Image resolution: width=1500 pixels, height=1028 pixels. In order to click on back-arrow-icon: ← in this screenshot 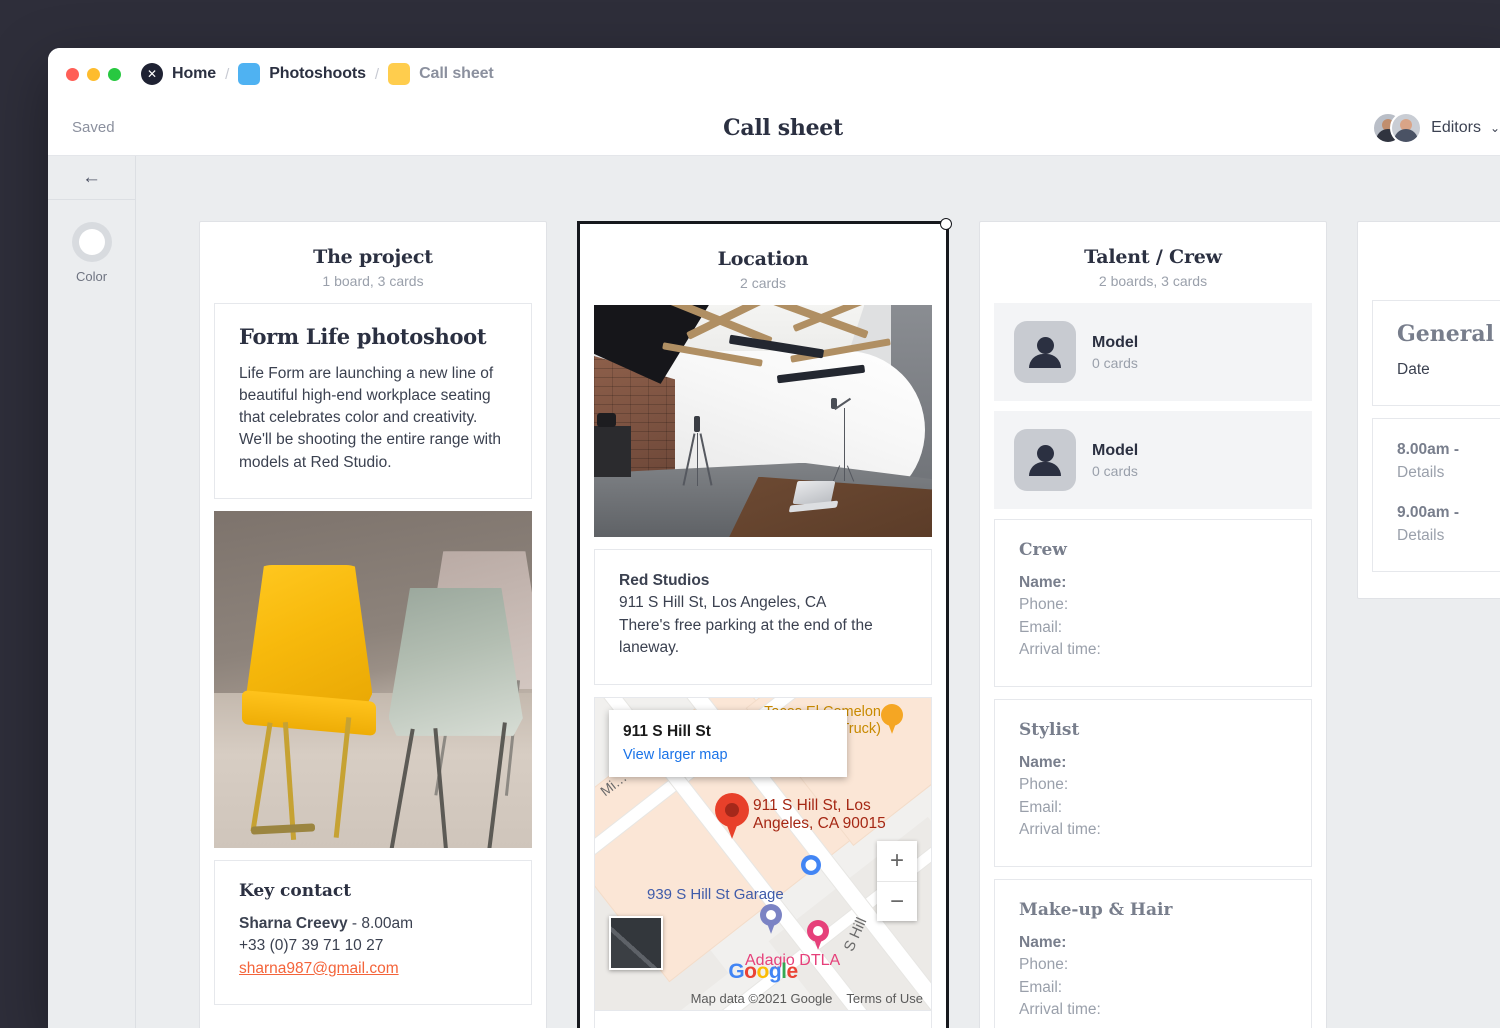, I will do `click(91, 177)`.